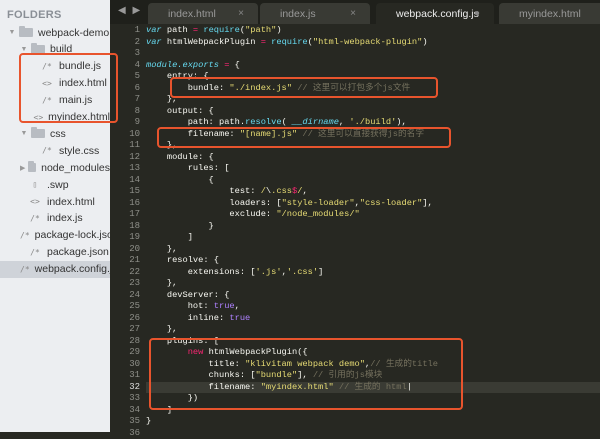 The image size is (600, 439). I want to click on sidebar-item: <>index.html, so click(55, 201).